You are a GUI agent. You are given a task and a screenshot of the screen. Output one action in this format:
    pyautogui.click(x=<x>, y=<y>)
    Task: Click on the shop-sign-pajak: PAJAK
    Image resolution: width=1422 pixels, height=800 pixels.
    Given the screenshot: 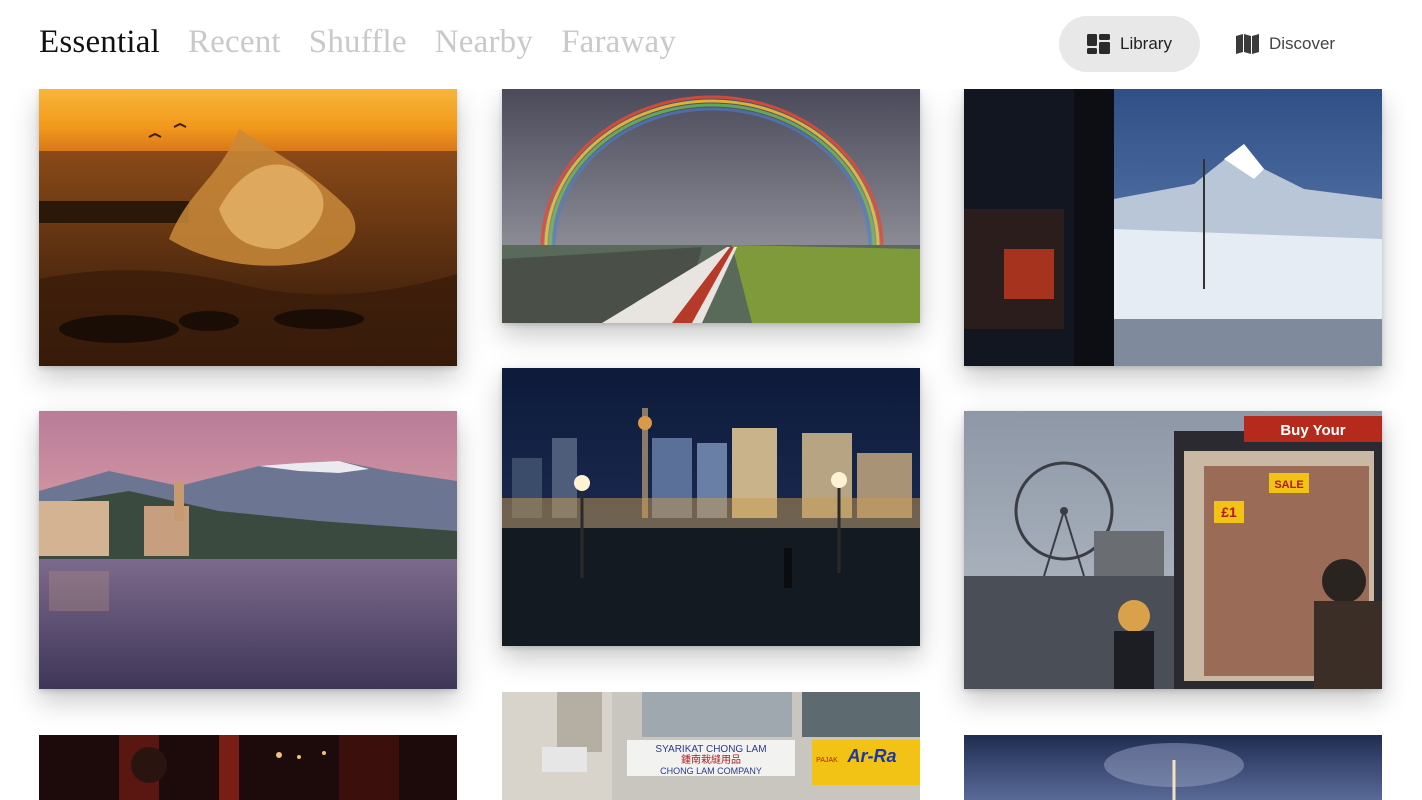 What is the action you would take?
    pyautogui.click(x=827, y=760)
    